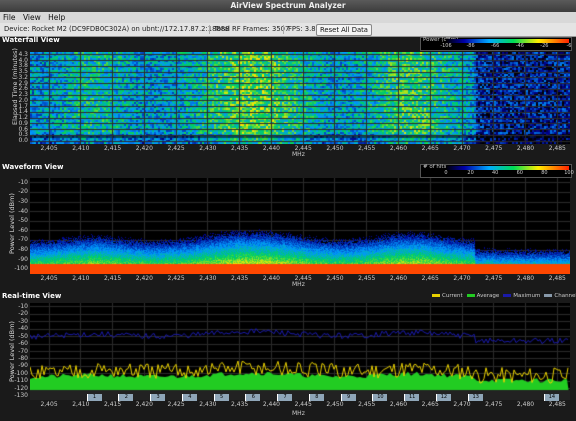 This screenshot has height=421, width=576. What do you see at coordinates (525, 278) in the screenshot?
I see `waveform-x-tick: 2,480` at bounding box center [525, 278].